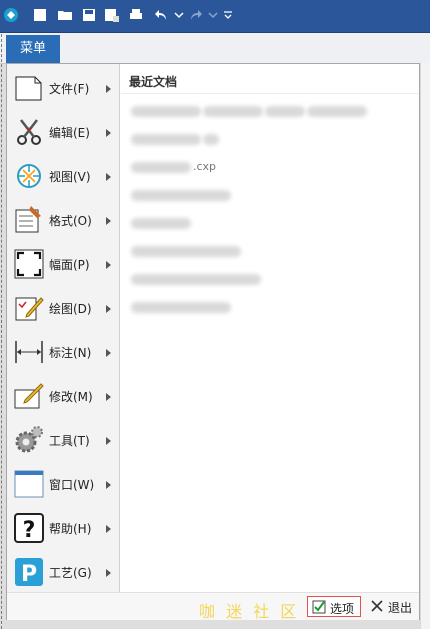 Image resolution: width=430 pixels, height=629 pixels. I want to click on menu-item-label: 幅面(P), so click(69, 265).